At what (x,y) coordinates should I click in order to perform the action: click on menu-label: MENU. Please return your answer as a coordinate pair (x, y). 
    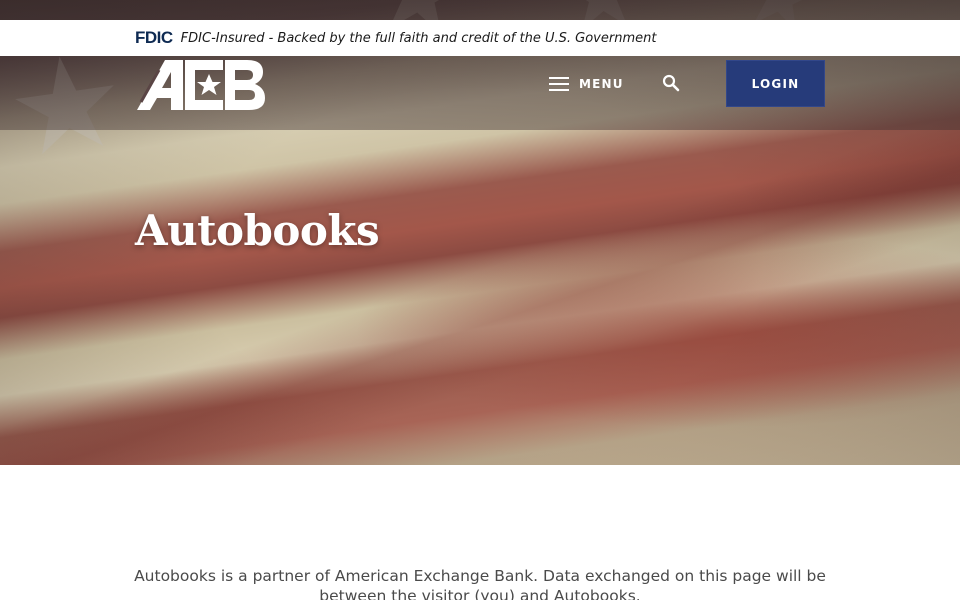
    Looking at the image, I should click on (601, 84).